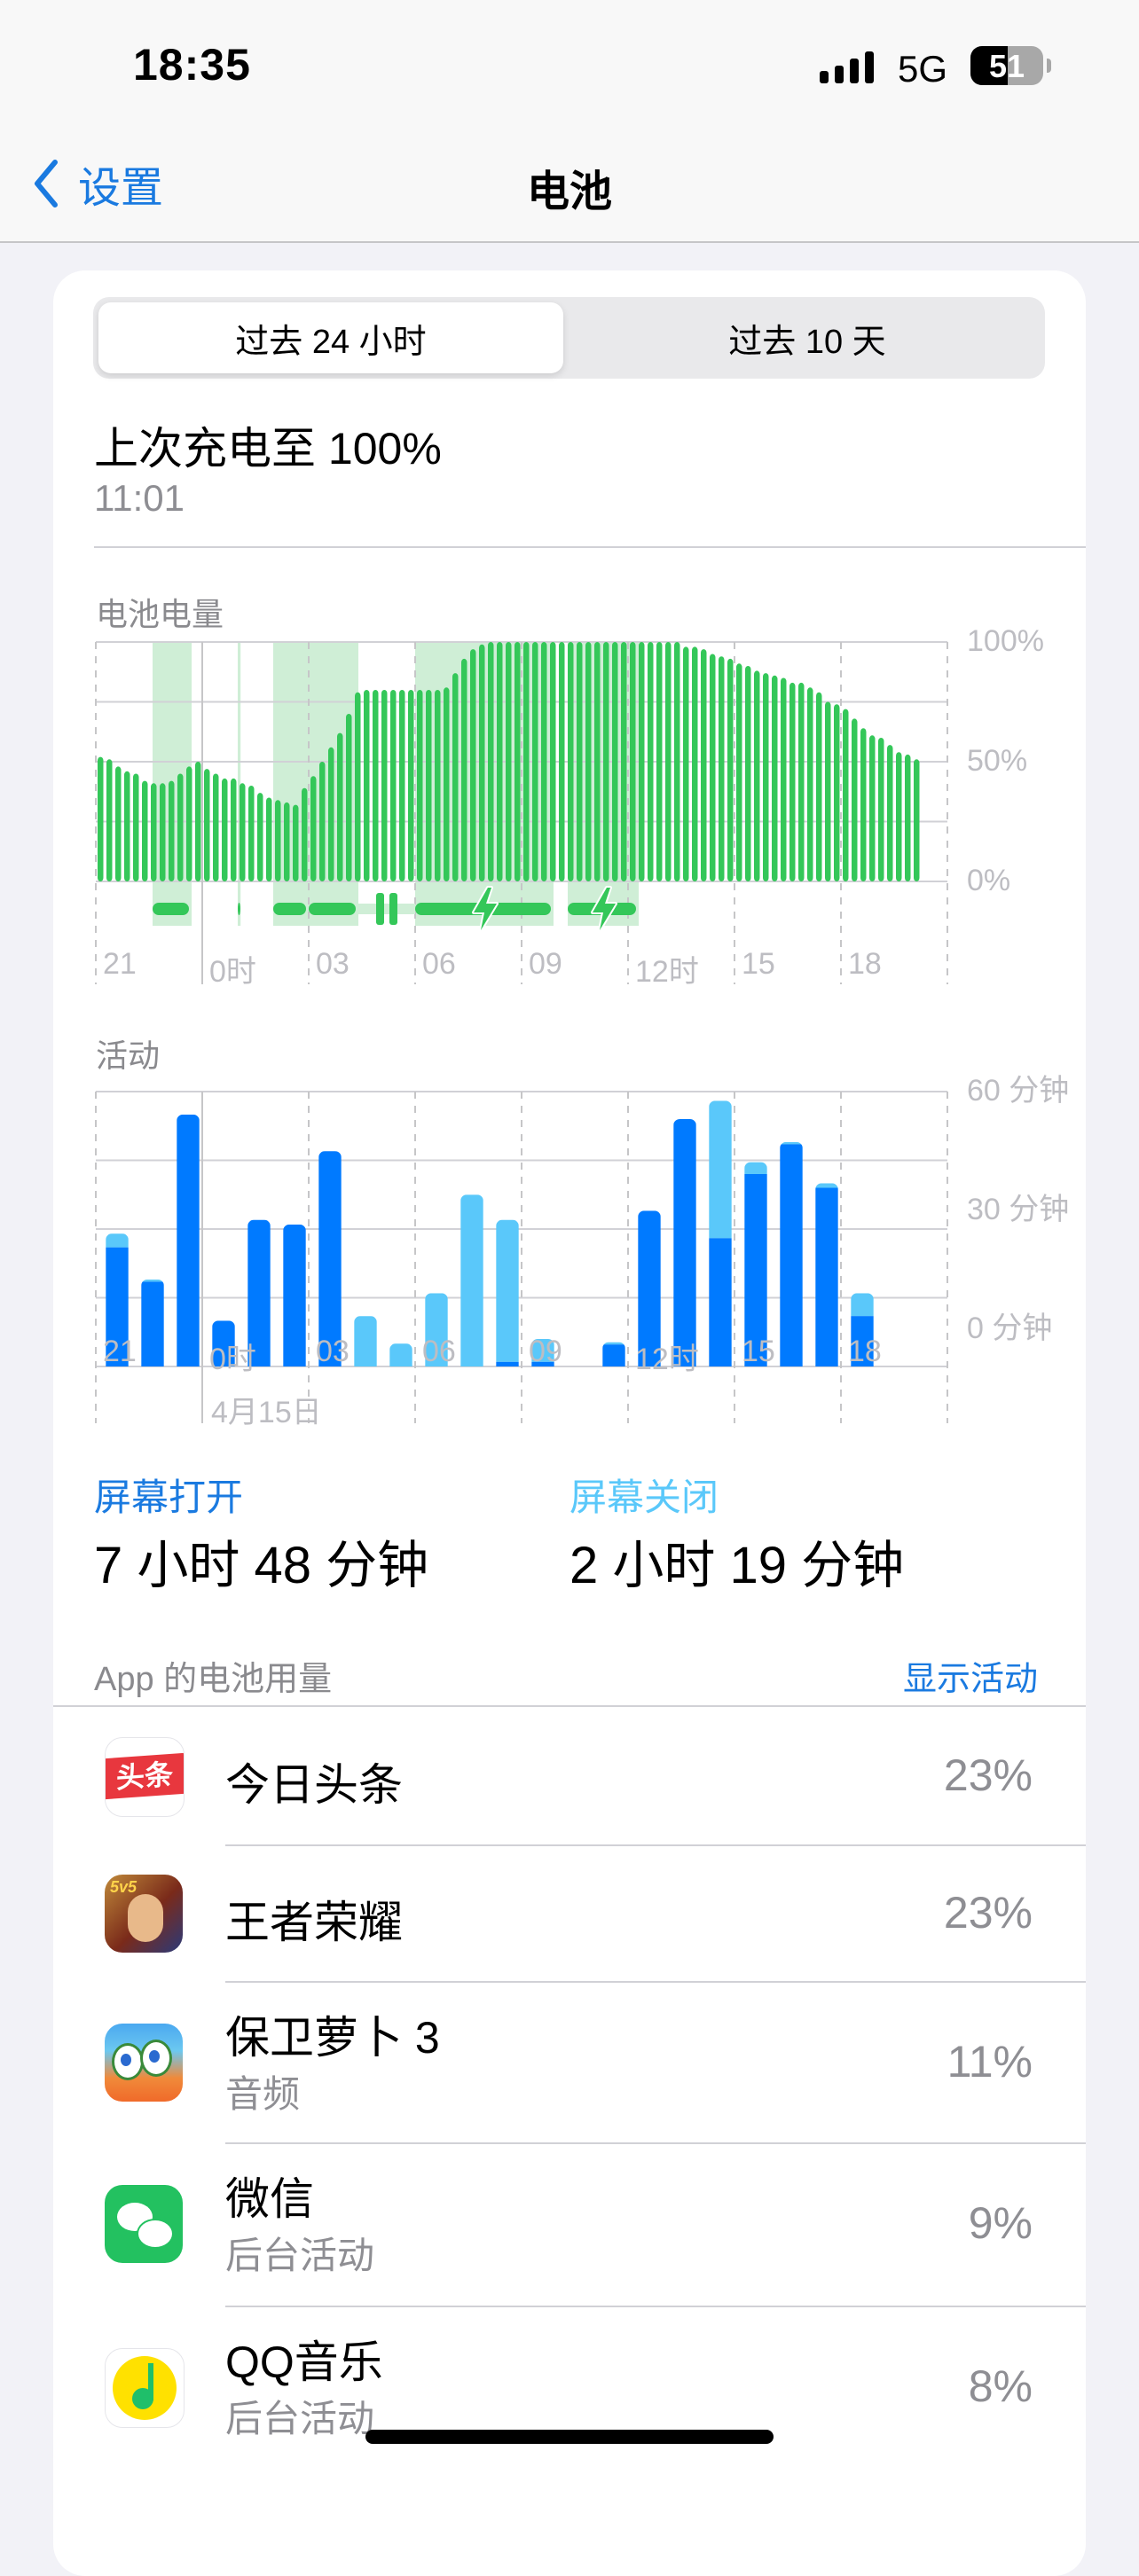 The height and width of the screenshot is (2576, 1139). Describe the element at coordinates (144, 2224) in the screenshot. I see `wechat-icon` at that location.